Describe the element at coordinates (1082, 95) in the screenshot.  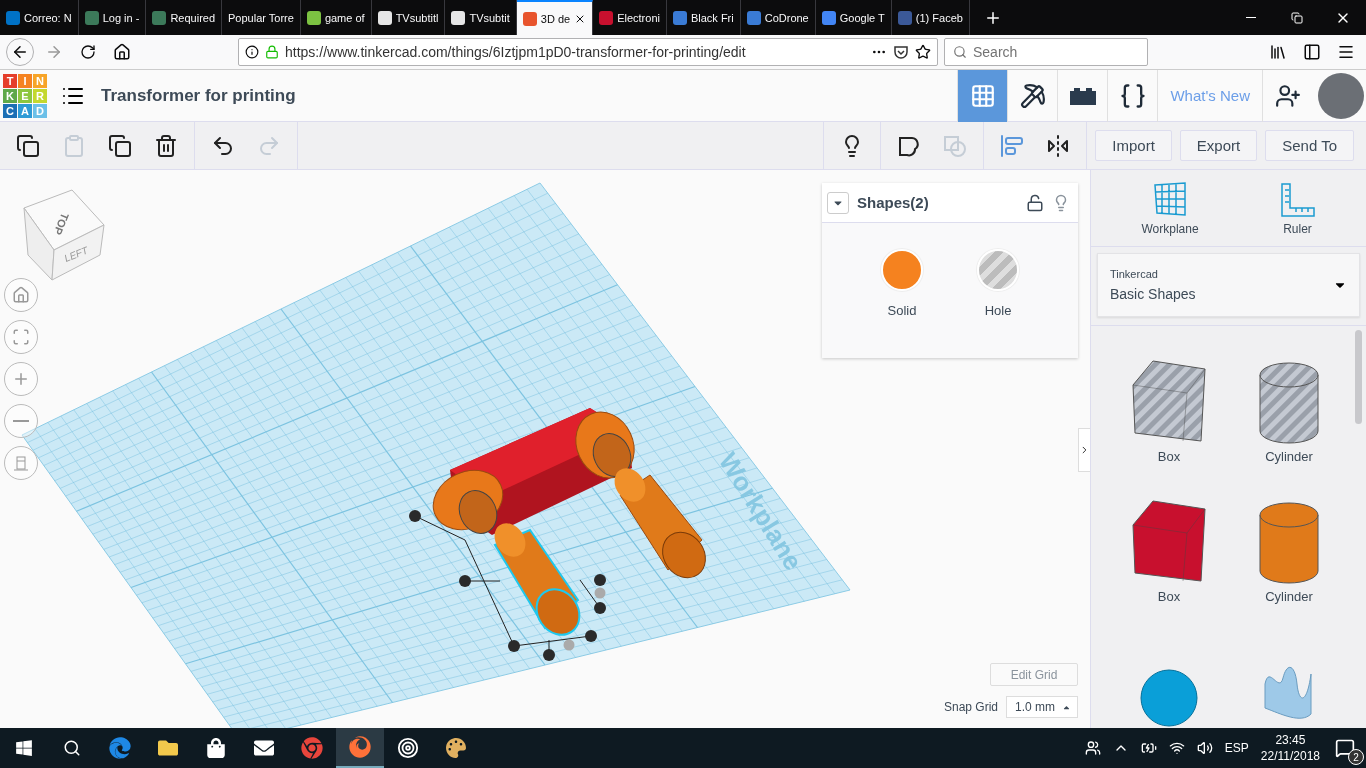
I see `brick-icon` at that location.